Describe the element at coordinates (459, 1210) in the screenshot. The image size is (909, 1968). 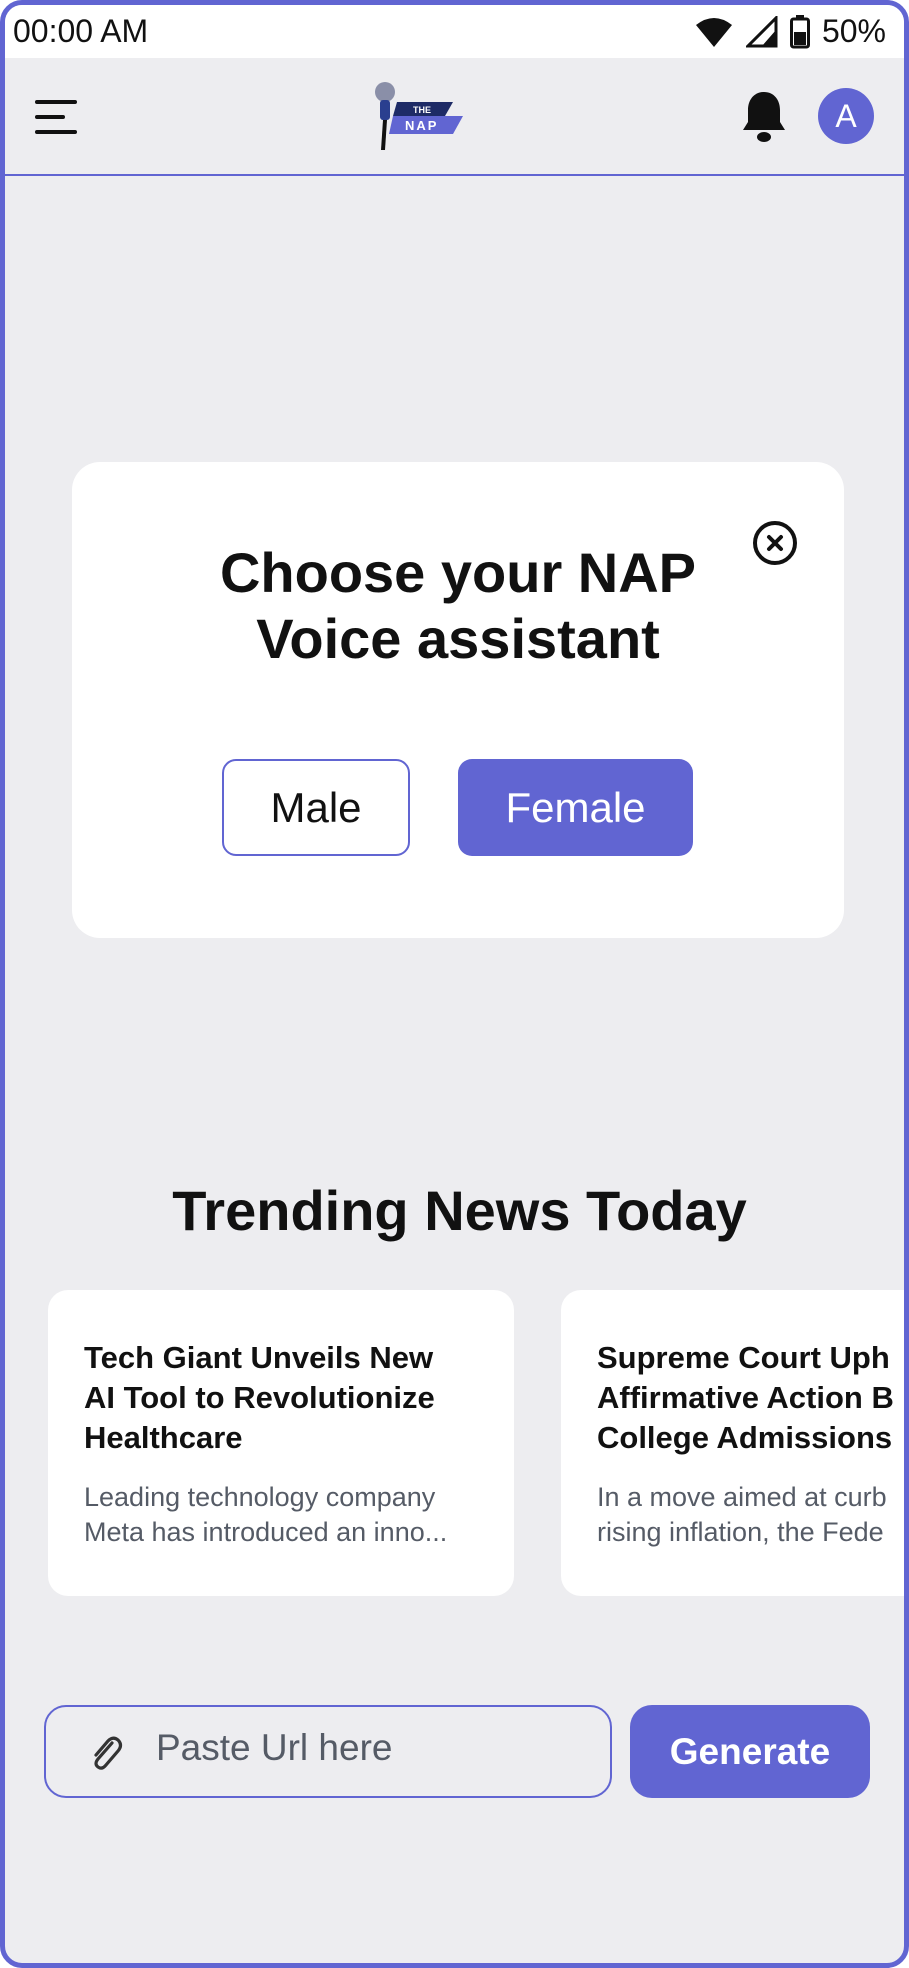
I see `trending-title: Trending News Today` at that location.